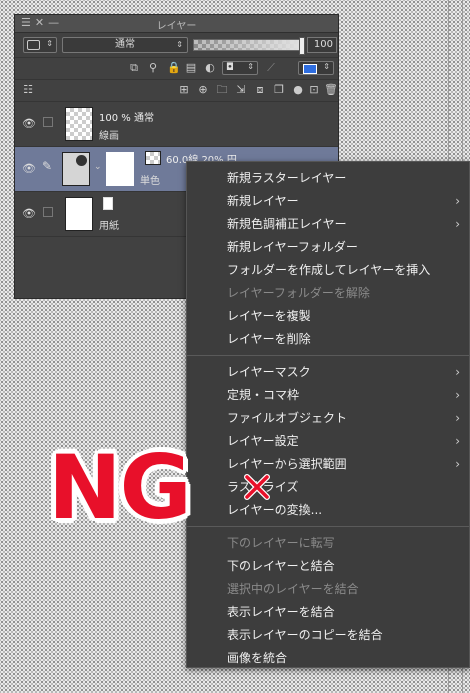 This screenshot has width=470, height=693. What do you see at coordinates (328, 372) in the screenshot?
I see `menu-item: レイヤーマスク ›` at bounding box center [328, 372].